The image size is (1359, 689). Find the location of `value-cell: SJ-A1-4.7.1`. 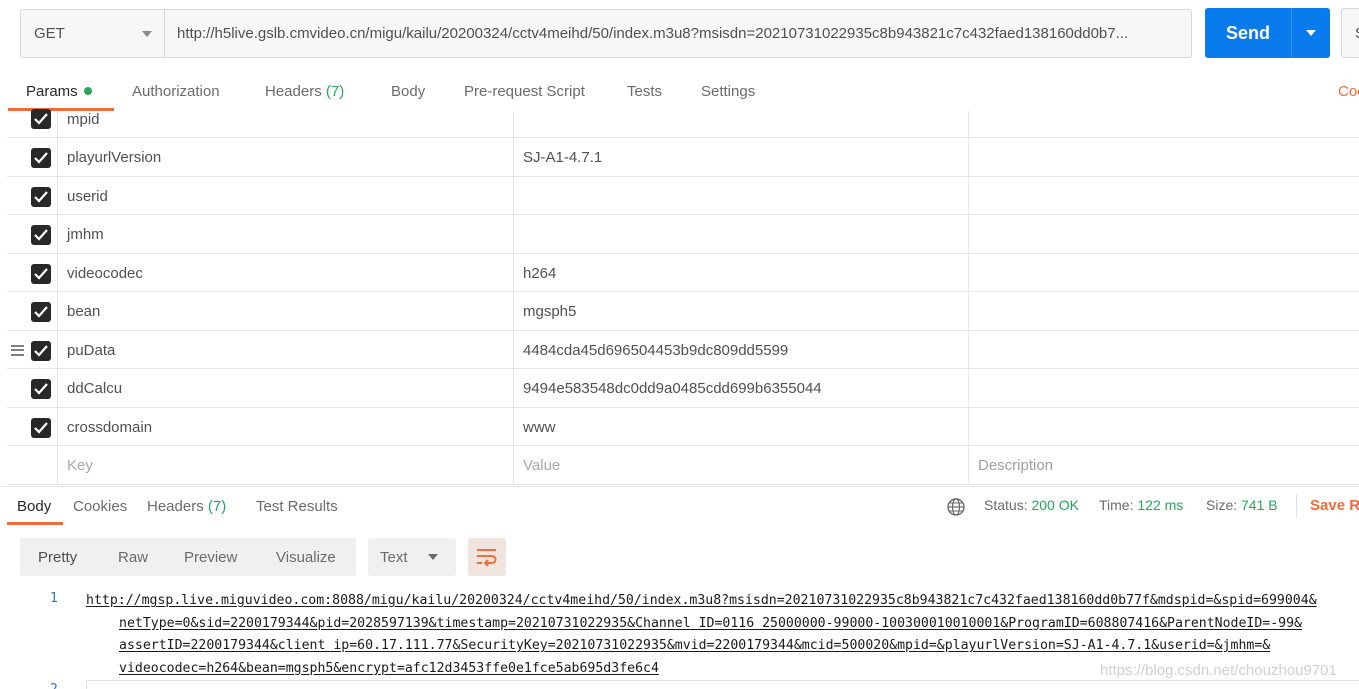

value-cell: SJ-A1-4.7.1 is located at coordinates (741, 157).